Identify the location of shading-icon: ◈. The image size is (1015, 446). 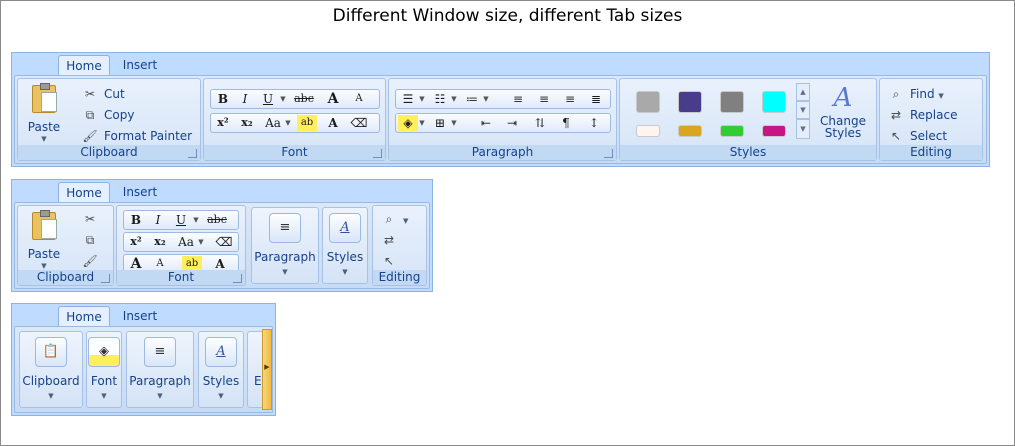
(408, 123).